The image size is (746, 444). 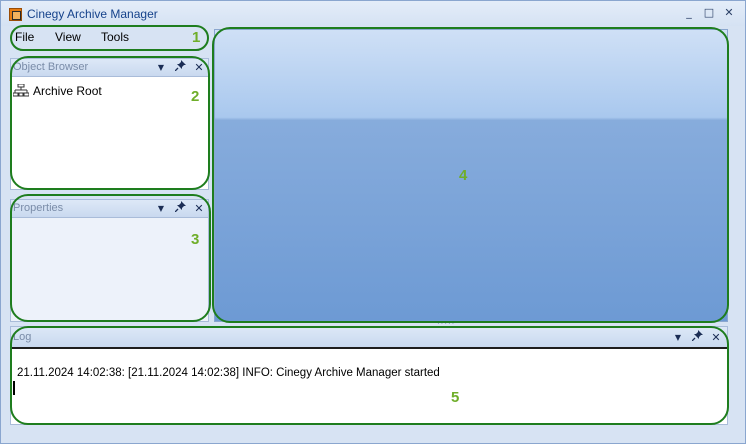 I want to click on object-browser-title: Object Browser, so click(x=51, y=67).